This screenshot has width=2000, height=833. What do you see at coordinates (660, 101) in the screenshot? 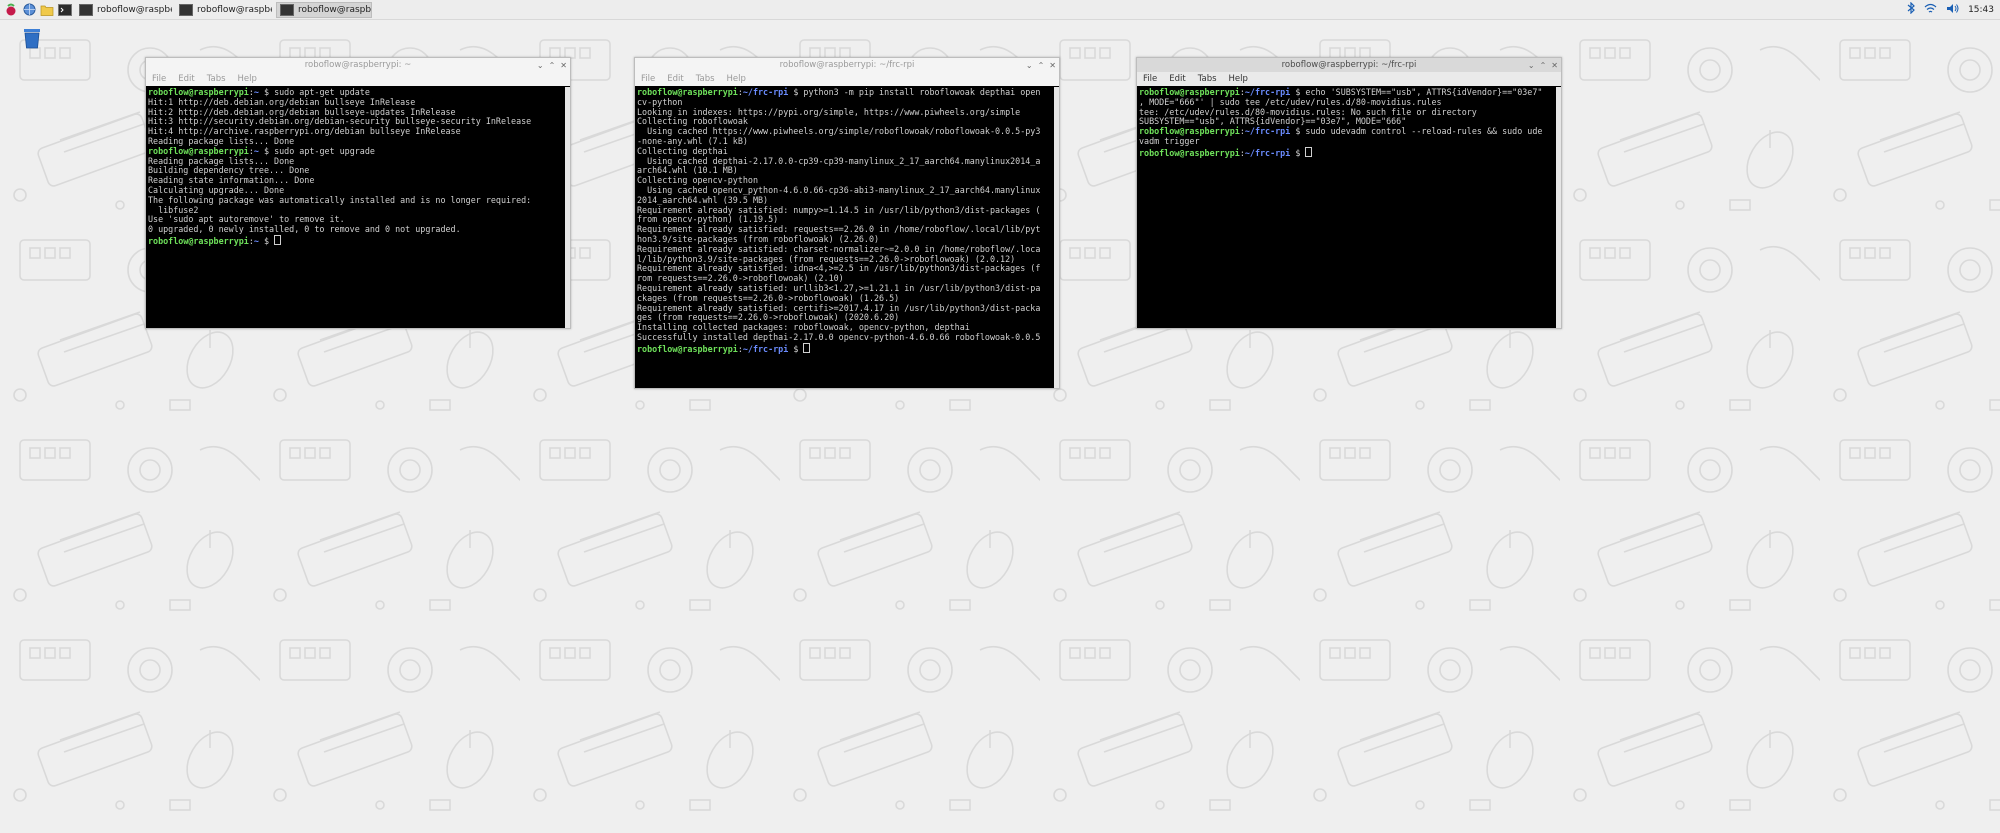
I see `output-text: cv-python` at bounding box center [660, 101].